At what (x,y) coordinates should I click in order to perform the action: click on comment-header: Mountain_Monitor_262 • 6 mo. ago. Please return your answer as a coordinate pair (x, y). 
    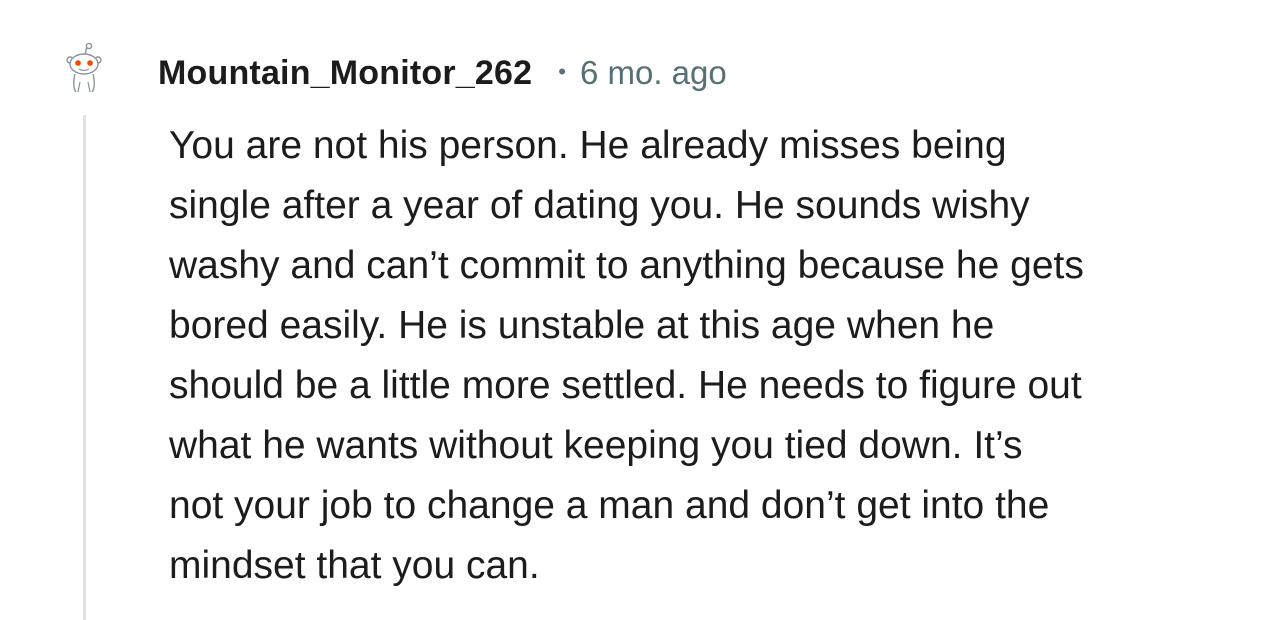
    Looking at the image, I should click on (442, 73).